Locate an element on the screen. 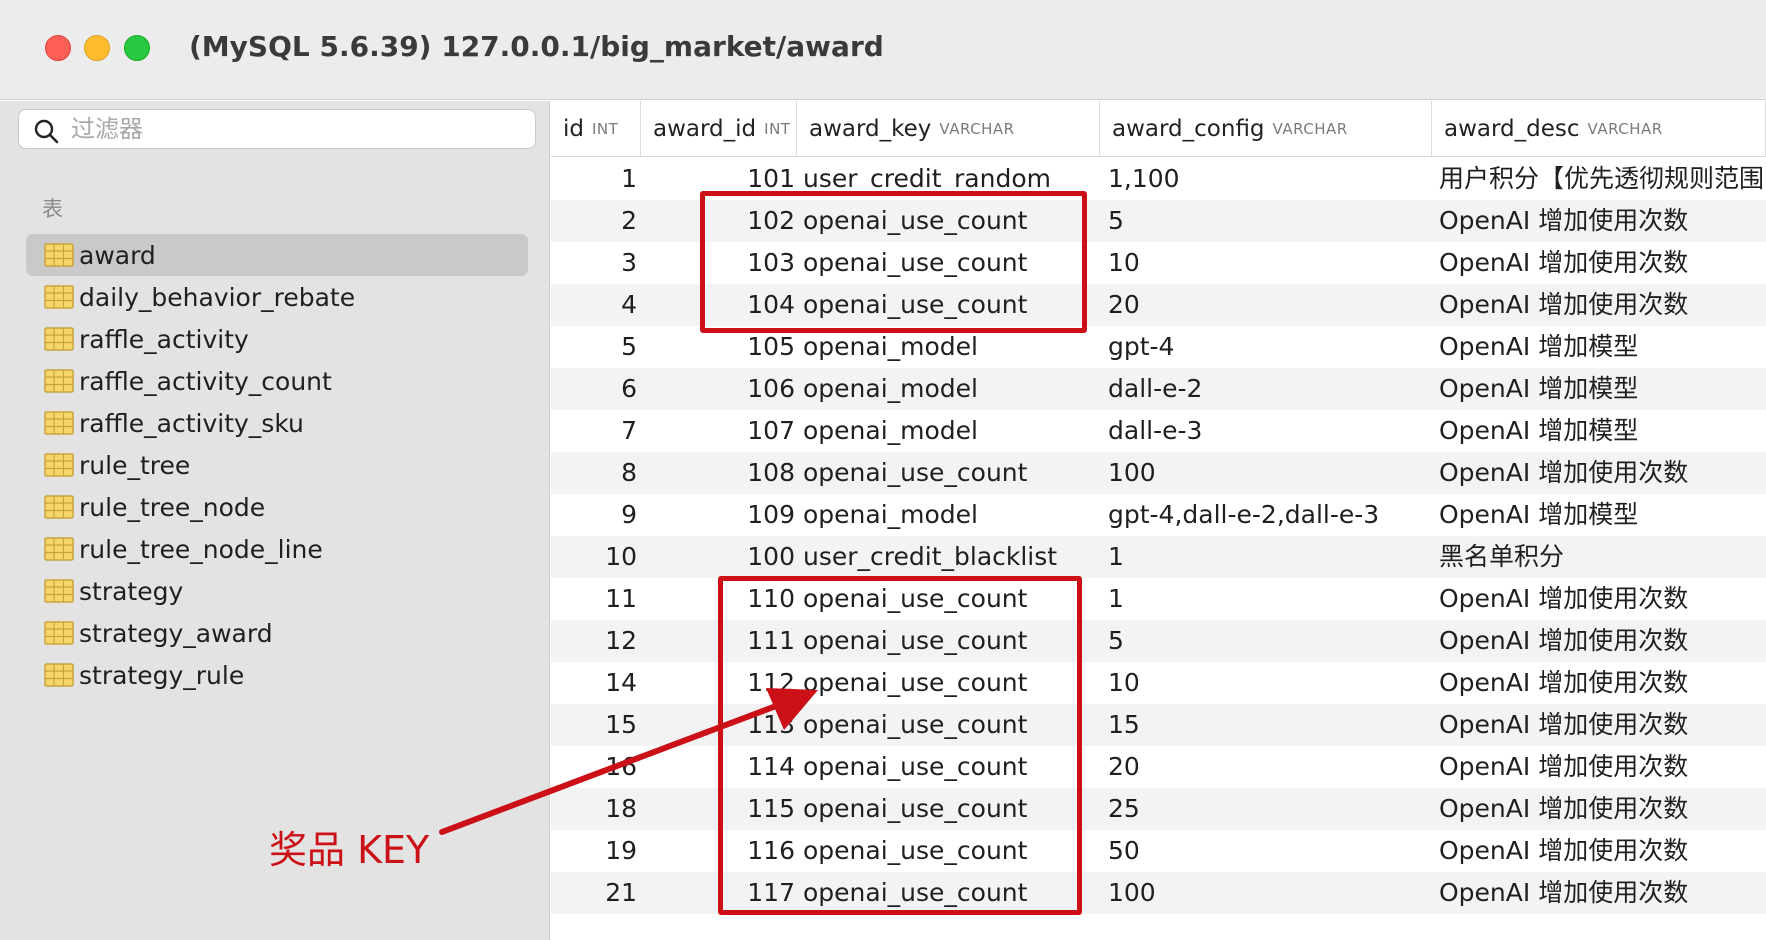 The width and height of the screenshot is (1766, 940). cell-award-id: 104 is located at coordinates (718, 305).